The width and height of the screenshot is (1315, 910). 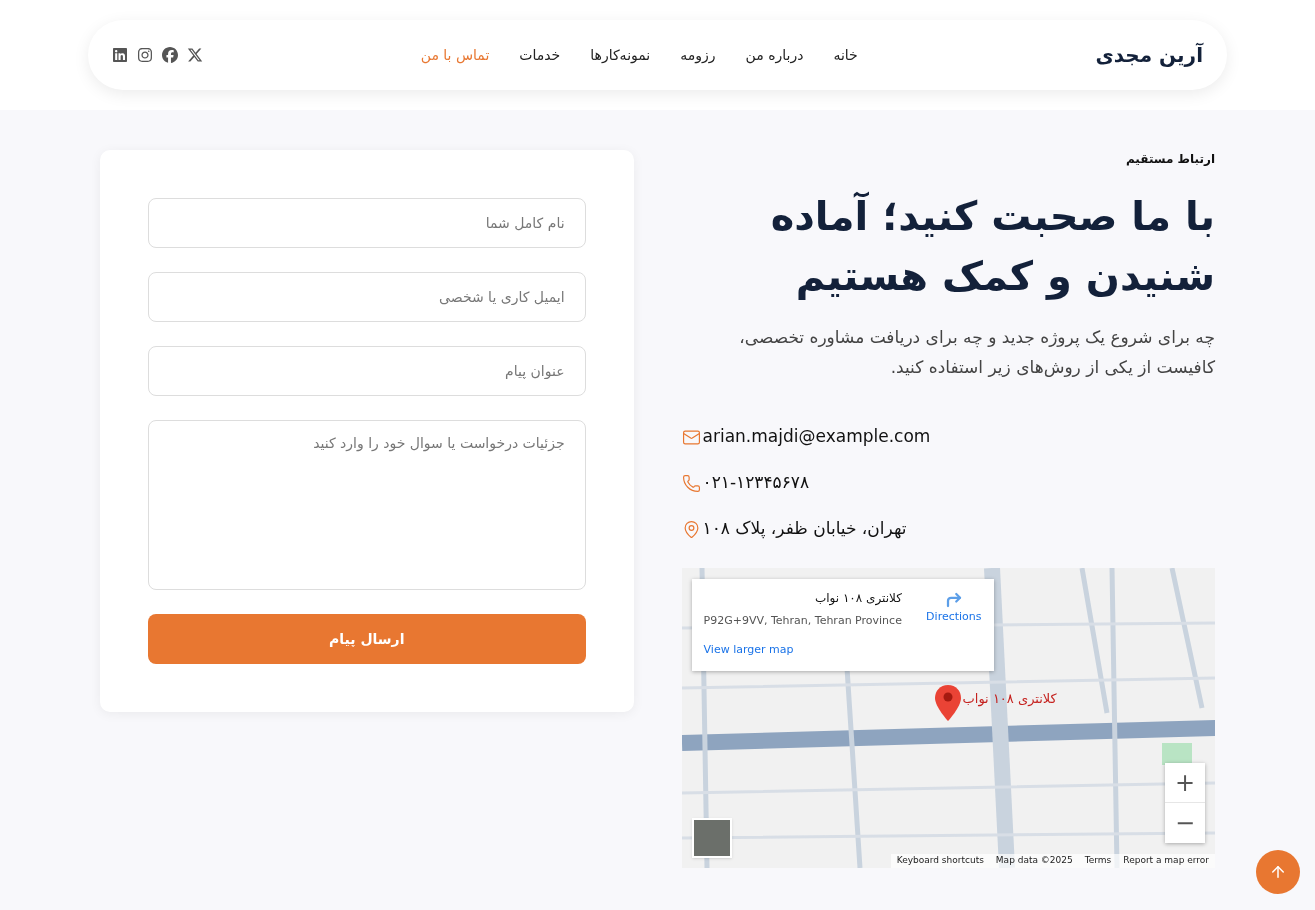 What do you see at coordinates (1278, 872) in the screenshot?
I see `back-to-top-button` at bounding box center [1278, 872].